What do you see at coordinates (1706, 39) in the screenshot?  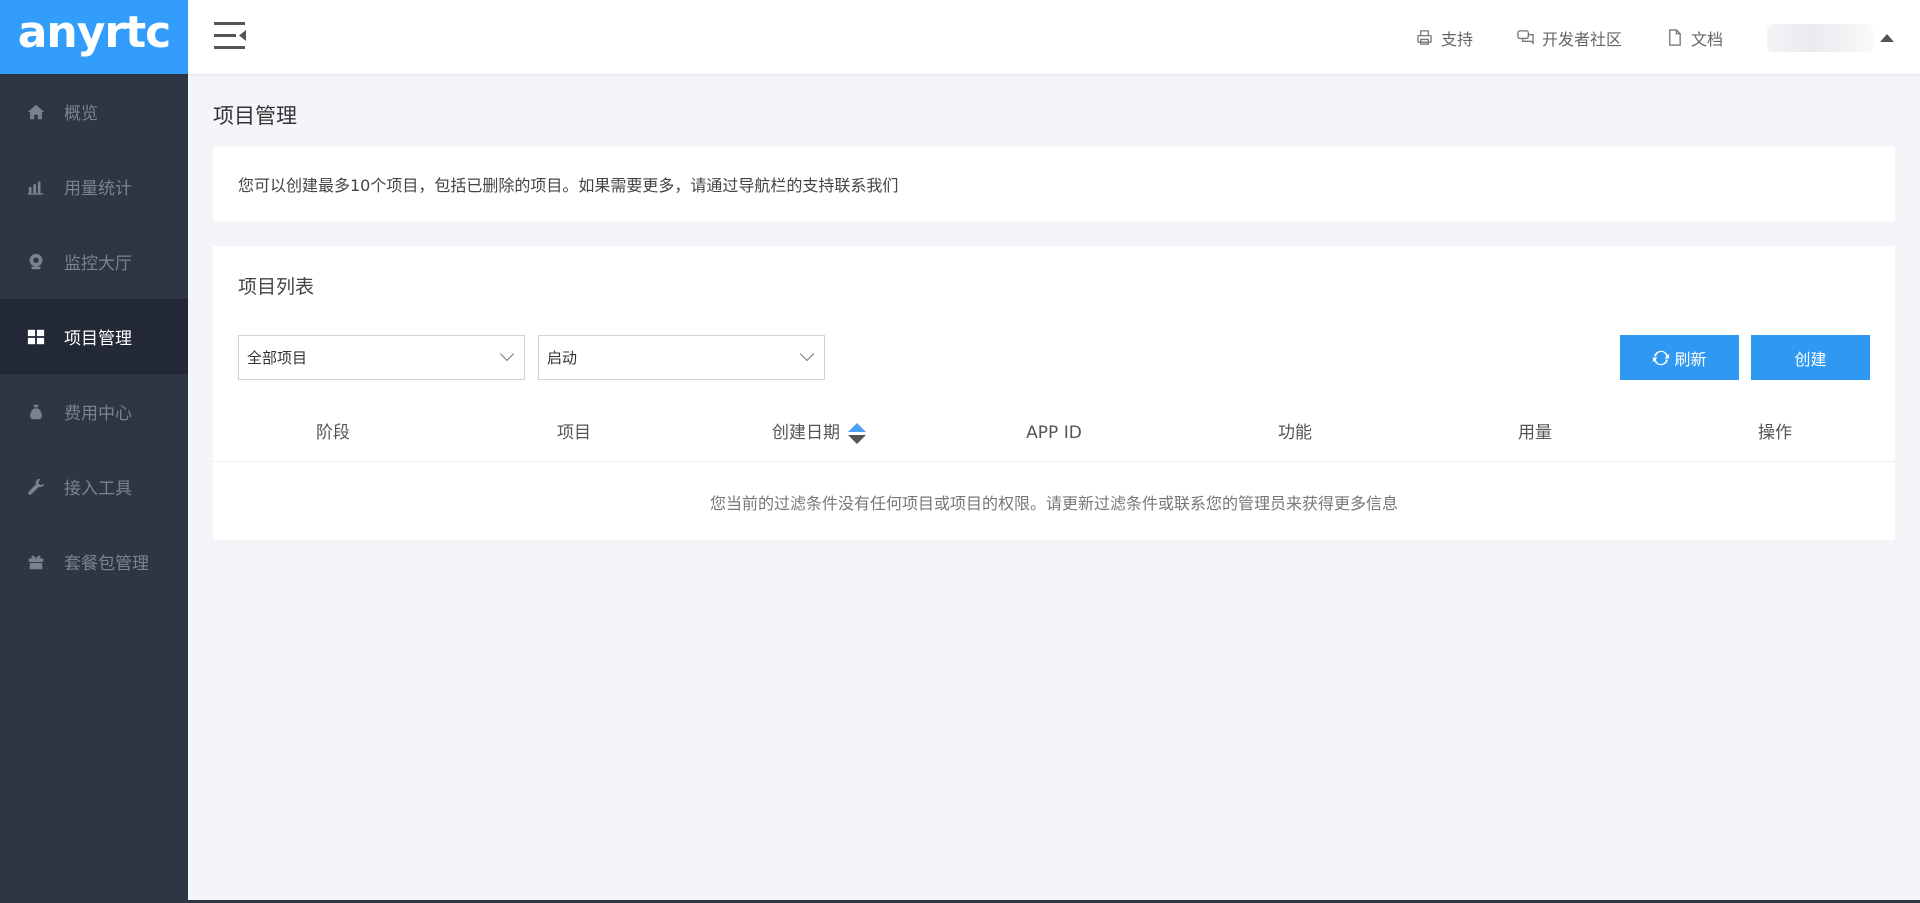 I see `docs-link-label: 文档` at bounding box center [1706, 39].